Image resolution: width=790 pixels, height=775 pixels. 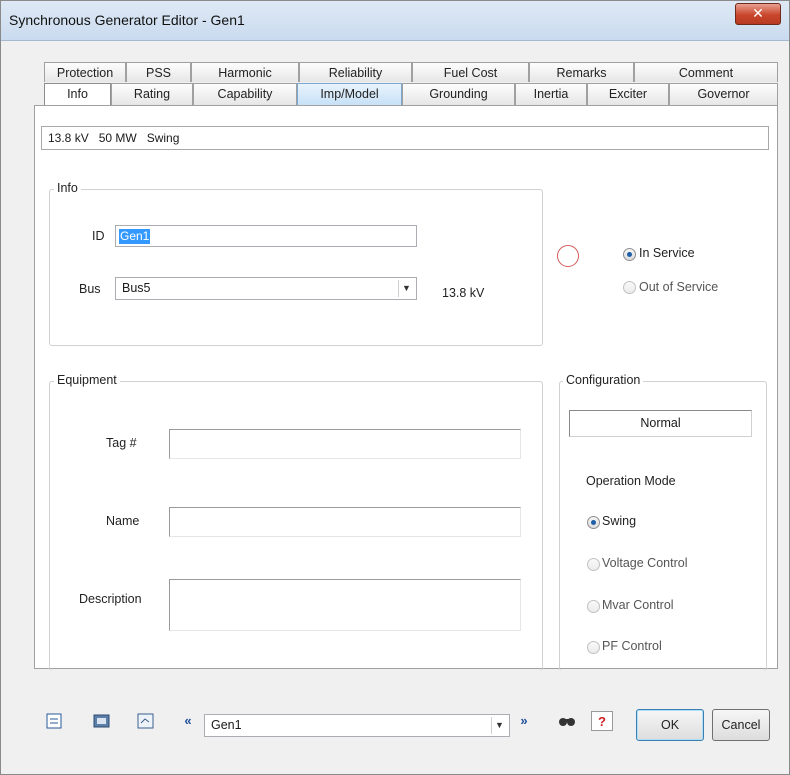 I want to click on bus-select: Bus5 ▼, so click(x=266, y=288).